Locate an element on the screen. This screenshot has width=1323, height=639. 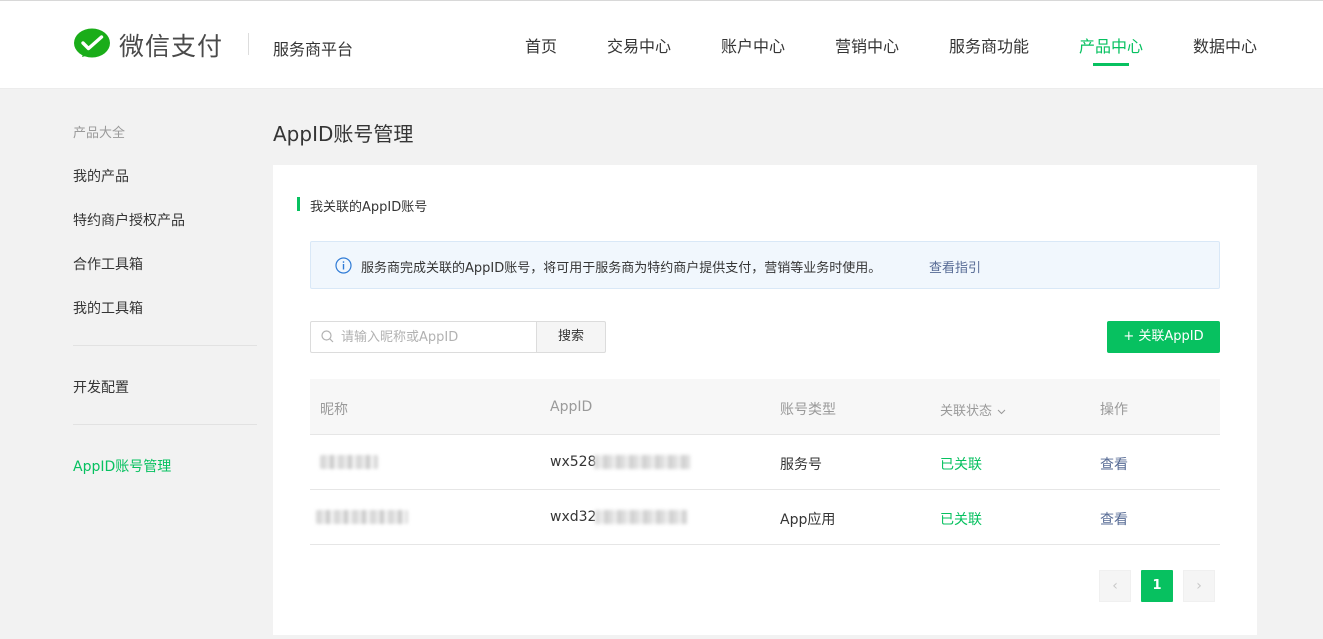
nav-trade-center: 交易中心 is located at coordinates (639, 45).